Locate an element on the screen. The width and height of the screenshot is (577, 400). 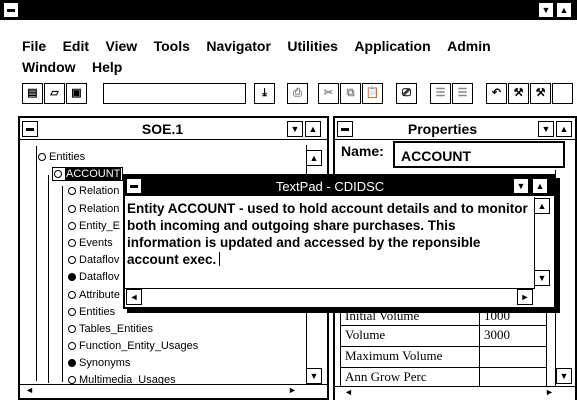
prop-label-initial-volume: Initial Volume is located at coordinates (410, 316).